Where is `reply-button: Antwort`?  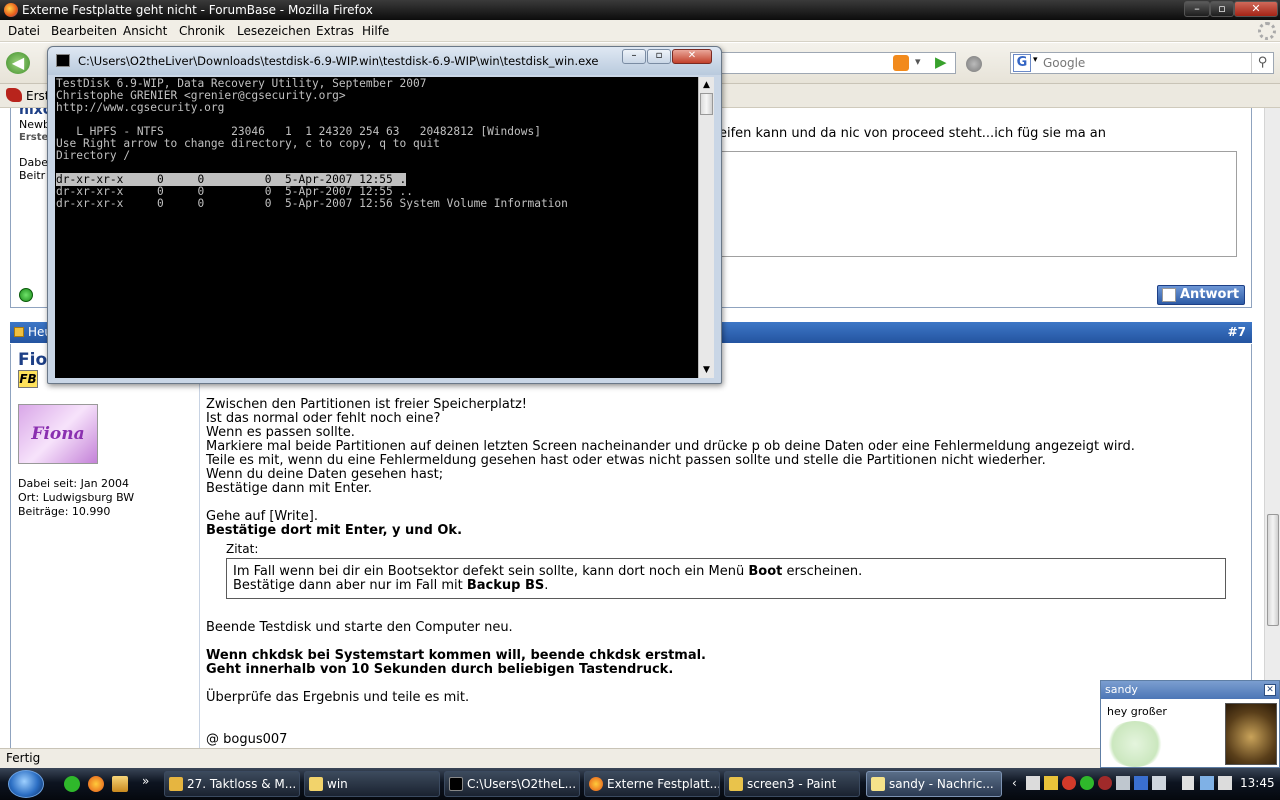 reply-button: Antwort is located at coordinates (1201, 295).